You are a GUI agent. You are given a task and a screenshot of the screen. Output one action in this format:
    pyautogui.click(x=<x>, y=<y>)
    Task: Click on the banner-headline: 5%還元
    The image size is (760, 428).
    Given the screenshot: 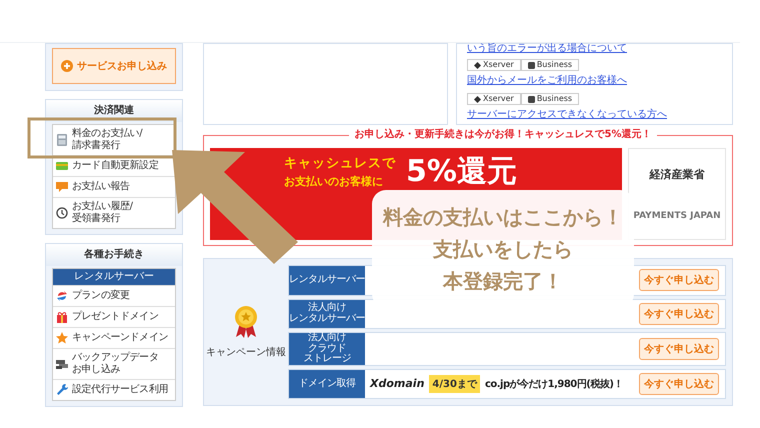 What is the action you would take?
    pyautogui.click(x=461, y=172)
    